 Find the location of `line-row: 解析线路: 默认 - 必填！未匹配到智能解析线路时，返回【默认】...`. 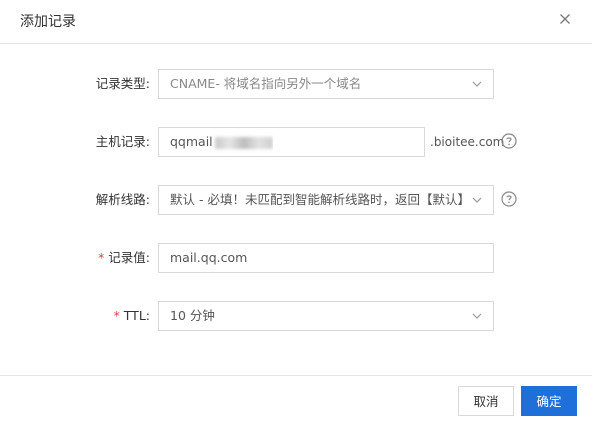

line-row: 解析线路: 默认 - 必填！未匹配到智能解析线路时，返回【默认】... is located at coordinates (296, 200).